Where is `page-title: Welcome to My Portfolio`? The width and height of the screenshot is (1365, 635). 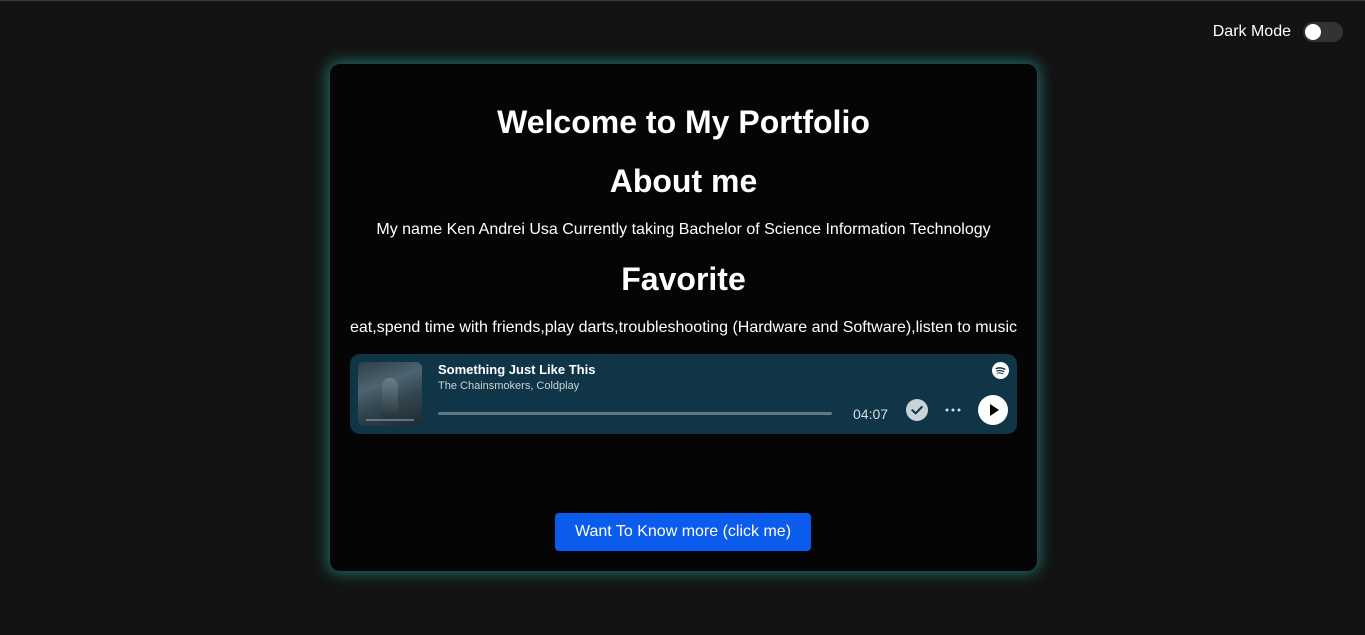 page-title: Welcome to My Portfolio is located at coordinates (683, 122).